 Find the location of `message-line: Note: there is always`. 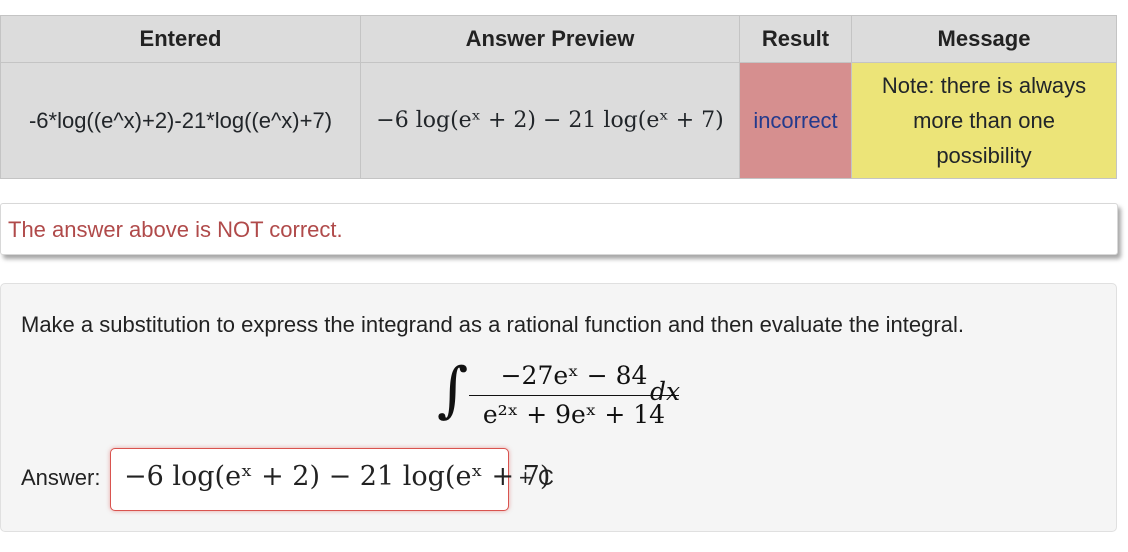

message-line: Note: there is always is located at coordinates (984, 85).